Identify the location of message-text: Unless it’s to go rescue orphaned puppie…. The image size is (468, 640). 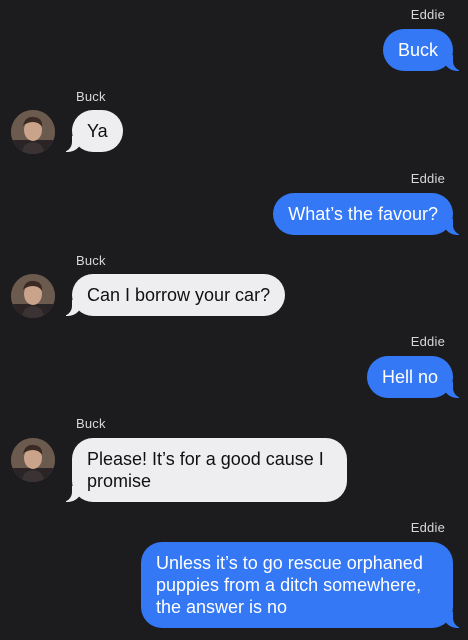
(289, 585).